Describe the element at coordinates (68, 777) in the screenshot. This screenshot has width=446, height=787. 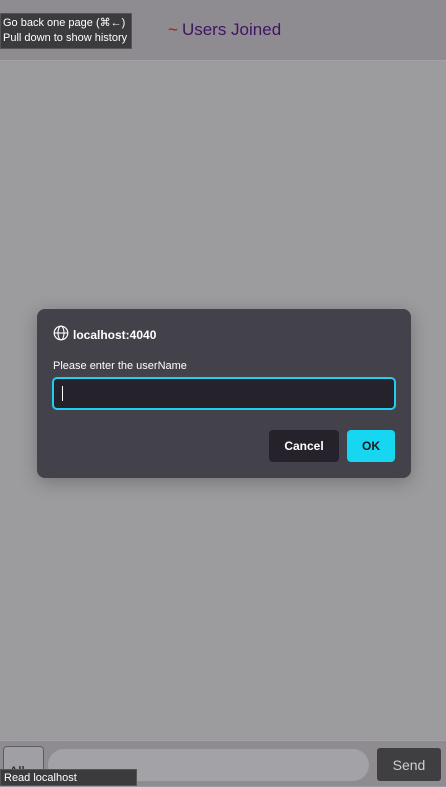
I see `status-tooltip: Read localhost` at that location.